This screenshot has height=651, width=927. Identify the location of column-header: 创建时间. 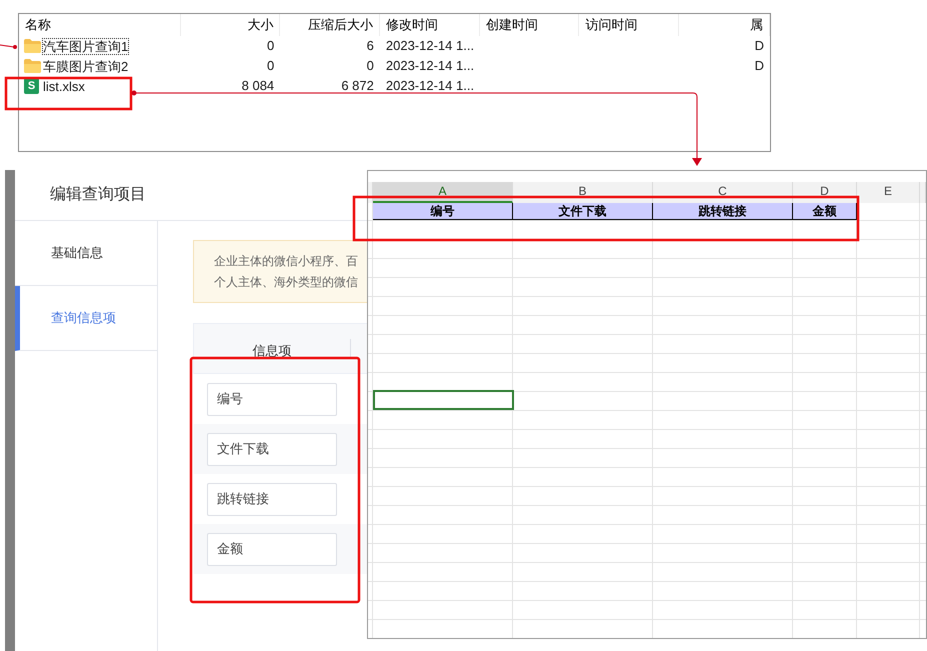
(512, 25).